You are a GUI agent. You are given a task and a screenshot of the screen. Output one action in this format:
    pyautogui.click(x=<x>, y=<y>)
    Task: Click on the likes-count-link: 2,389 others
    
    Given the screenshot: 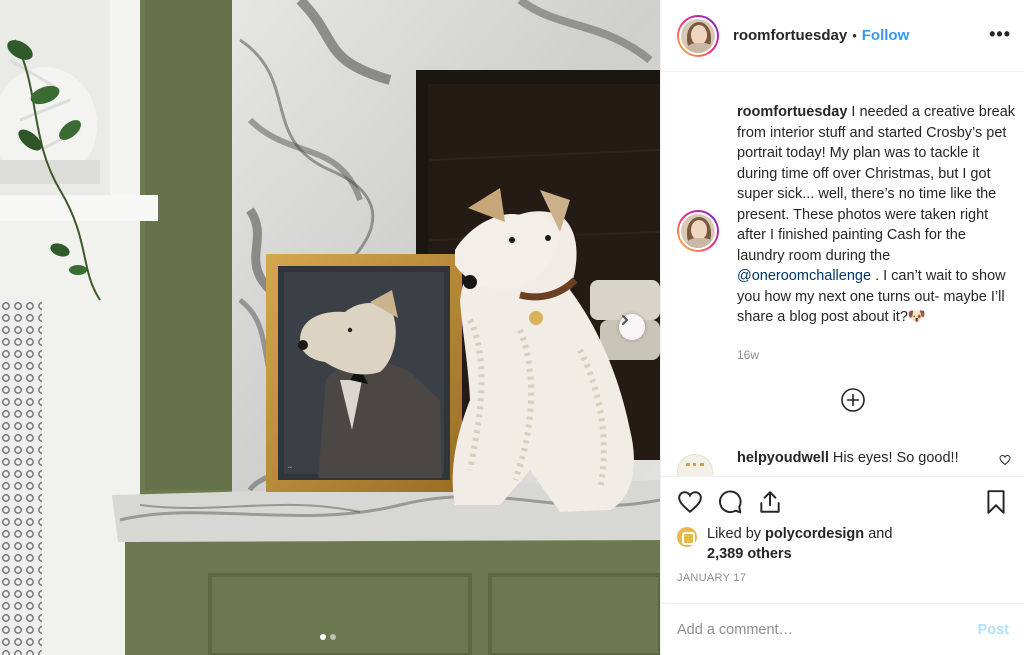 What is the action you would take?
    pyautogui.click(x=749, y=554)
    